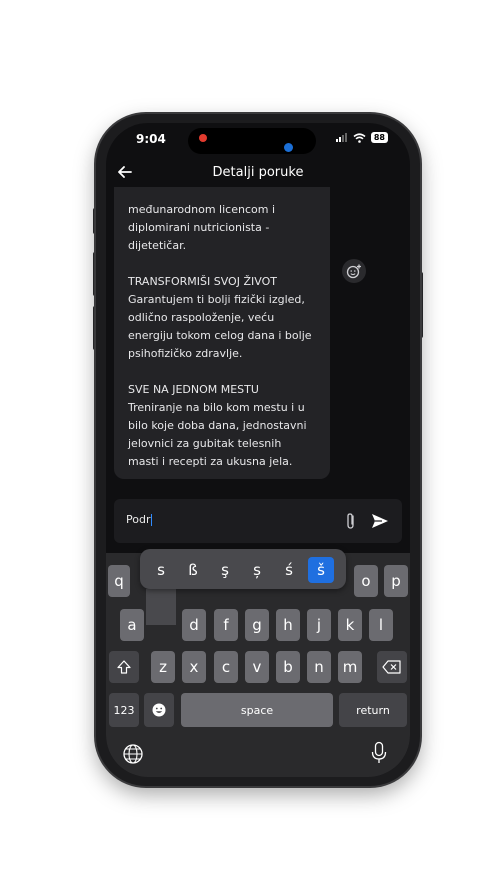 Image resolution: width=500 pixels, height=889 pixels. I want to click on app-header: Detalji poruke, so click(258, 174).